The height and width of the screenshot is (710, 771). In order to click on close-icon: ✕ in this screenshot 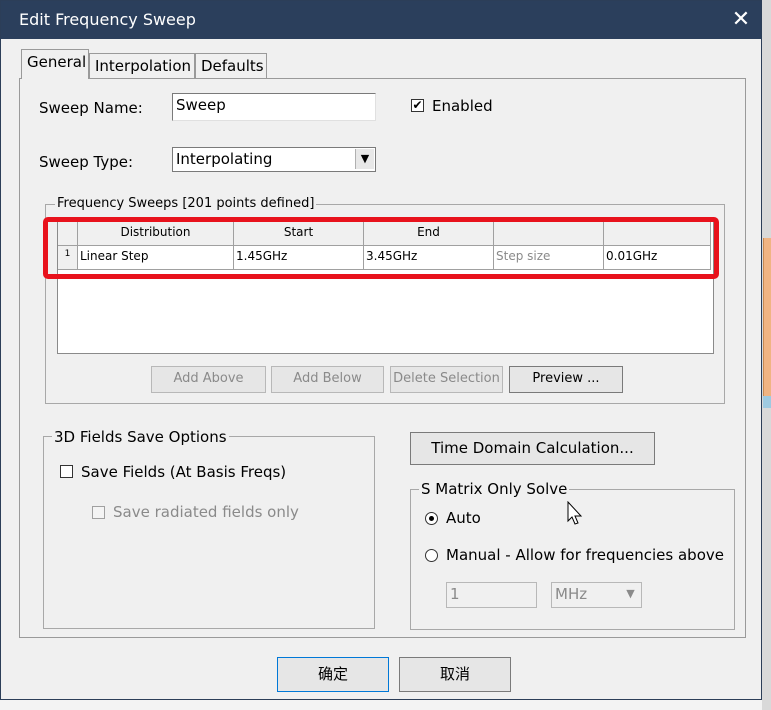, I will do `click(741, 19)`.